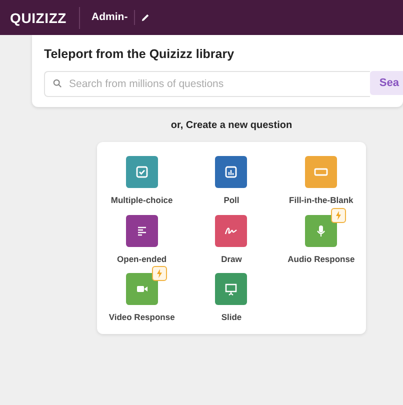 Image resolution: width=403 pixels, height=405 pixels. What do you see at coordinates (141, 317) in the screenshot?
I see `question-type-label: Video Response` at bounding box center [141, 317].